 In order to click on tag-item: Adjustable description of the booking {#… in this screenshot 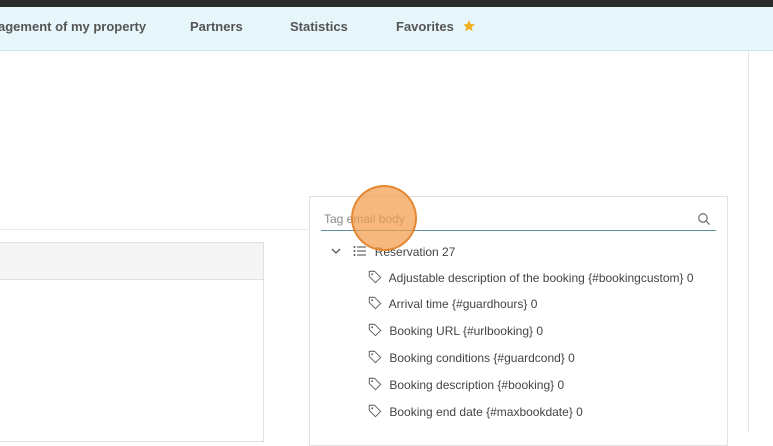, I will do `click(531, 279)`.